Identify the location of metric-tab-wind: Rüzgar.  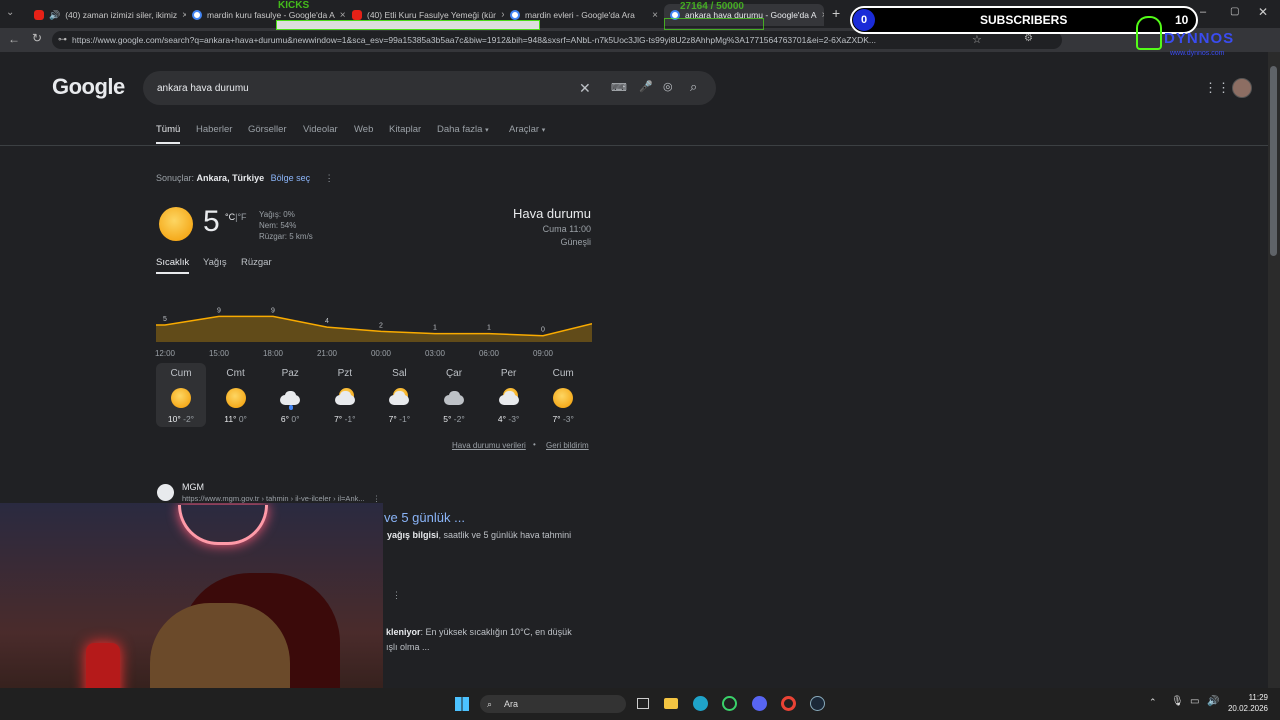
(256, 262).